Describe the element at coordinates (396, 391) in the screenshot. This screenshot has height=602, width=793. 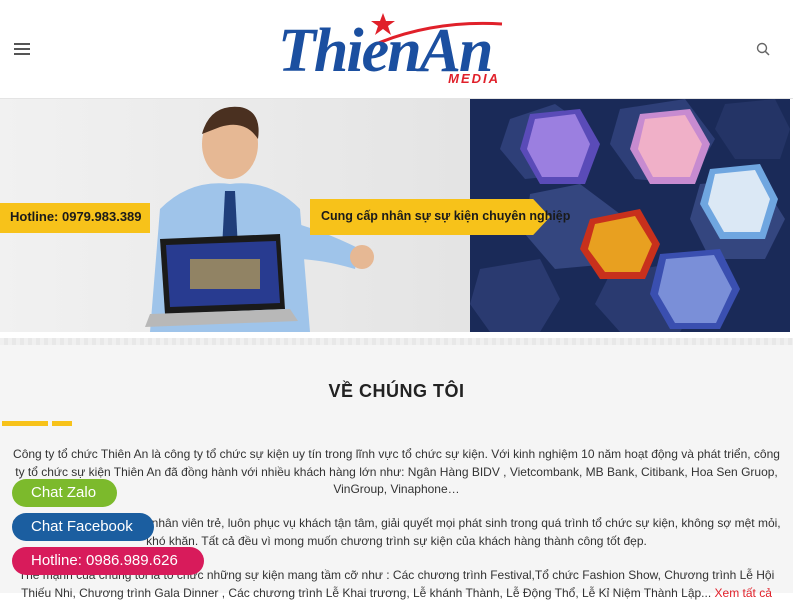
I see `about-title: VỀ CHÚNG TÔI` at that location.